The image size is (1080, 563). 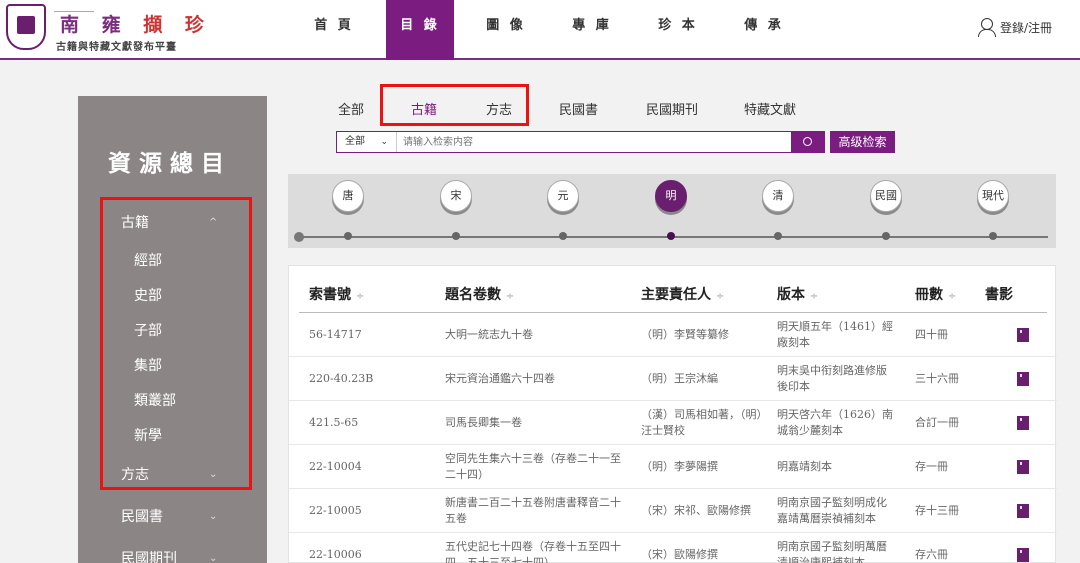 I want to click on nav-catalog: 目 錄, so click(x=420, y=30).